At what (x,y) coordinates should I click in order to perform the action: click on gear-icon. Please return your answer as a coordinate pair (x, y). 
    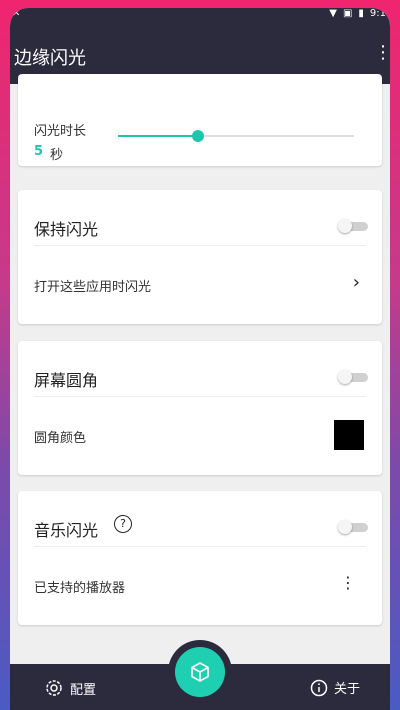
    Looking at the image, I should click on (54, 688).